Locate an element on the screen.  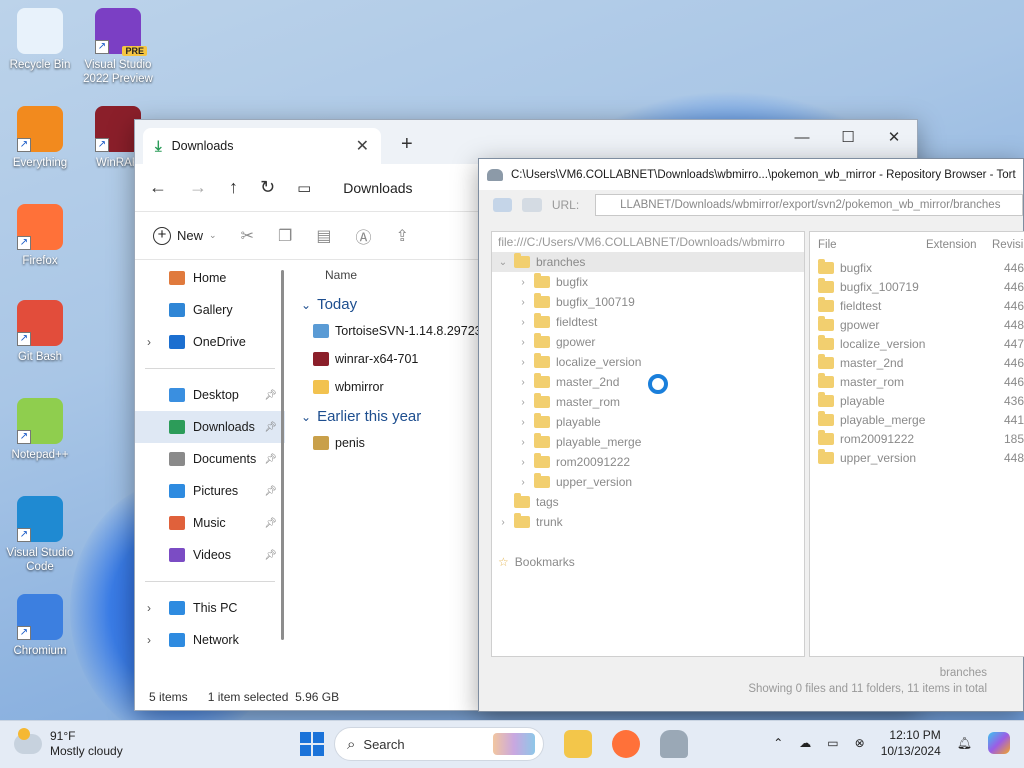
list-item: master_2nd 4464 is located at coordinates (917, 362).